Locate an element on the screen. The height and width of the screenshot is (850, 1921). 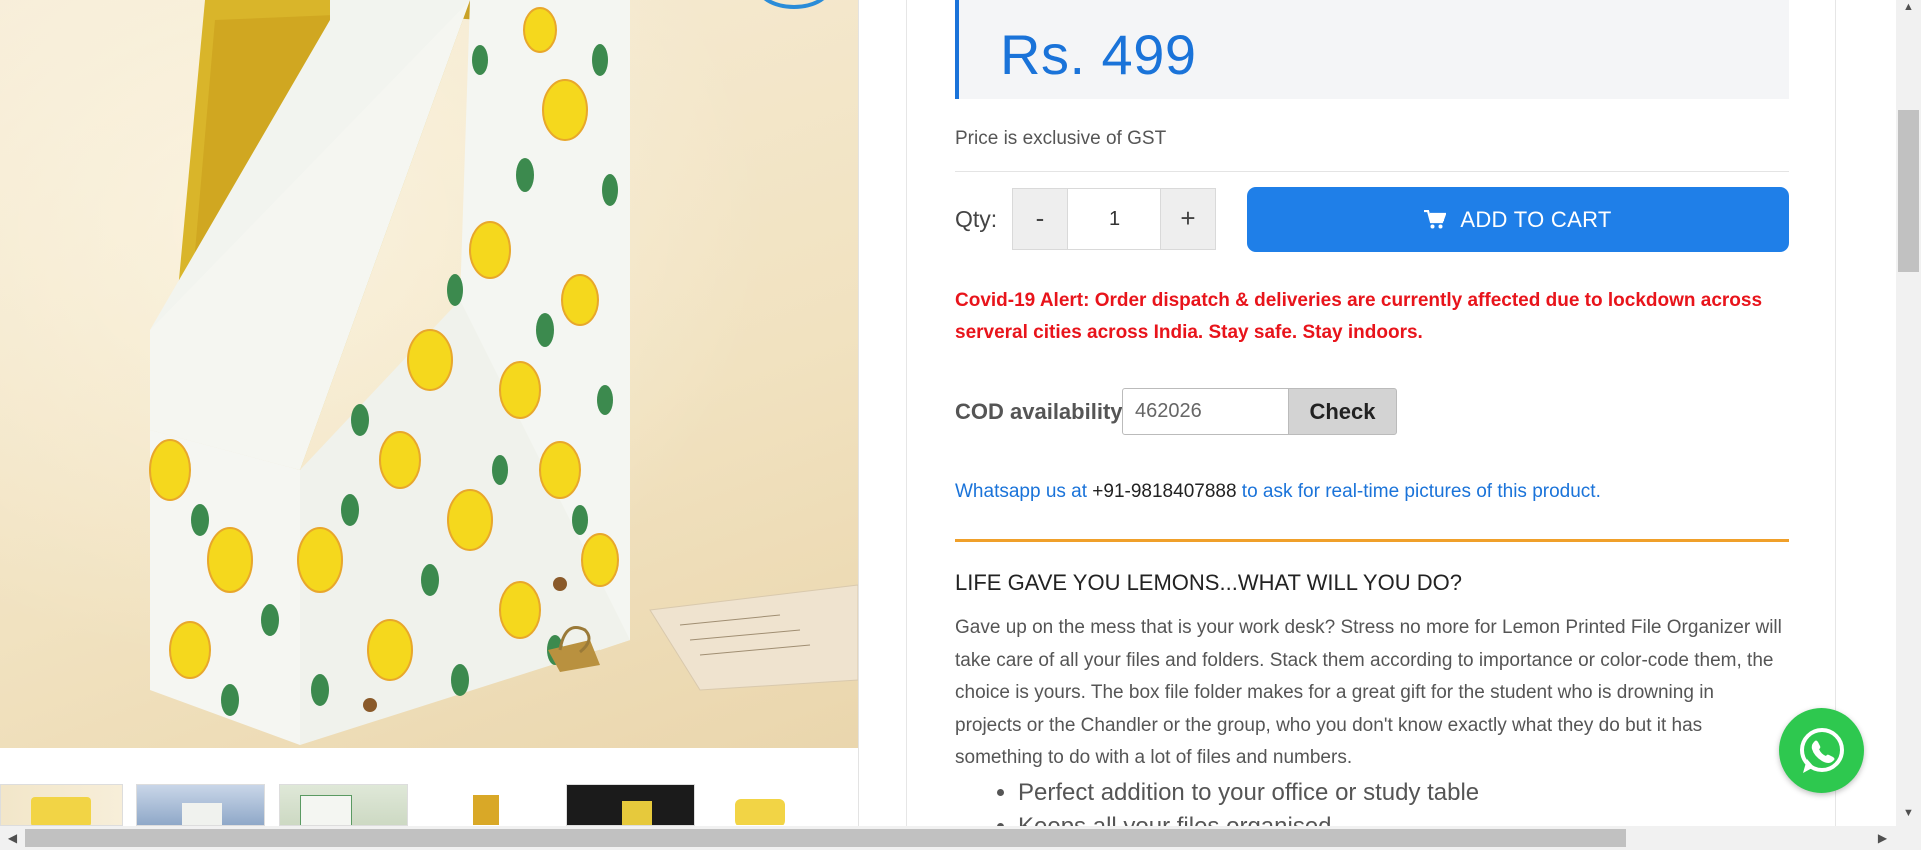
whatsapp-number: +91-9818407888 is located at coordinates (1164, 491).